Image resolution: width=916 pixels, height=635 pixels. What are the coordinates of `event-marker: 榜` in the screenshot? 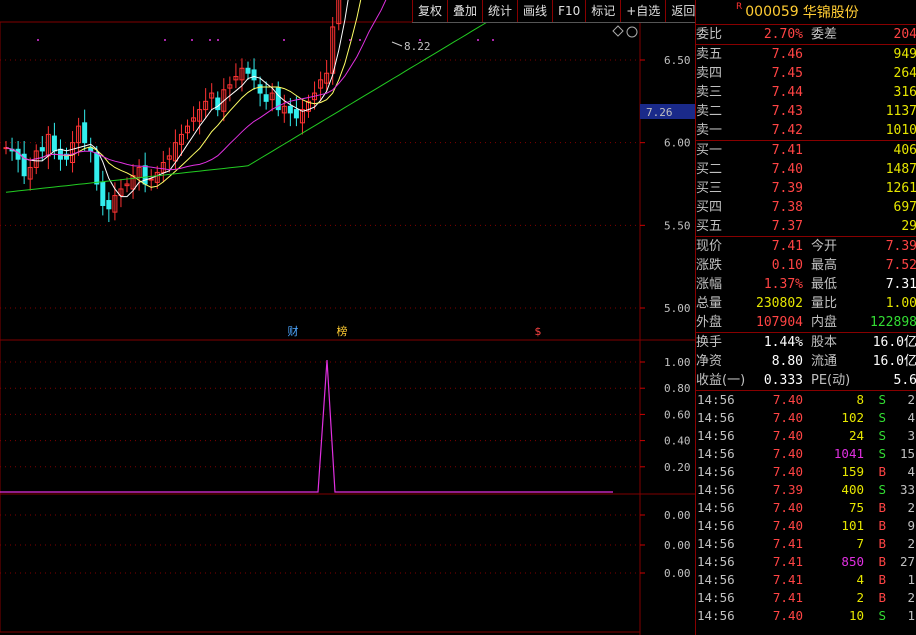 It's located at (342, 331).